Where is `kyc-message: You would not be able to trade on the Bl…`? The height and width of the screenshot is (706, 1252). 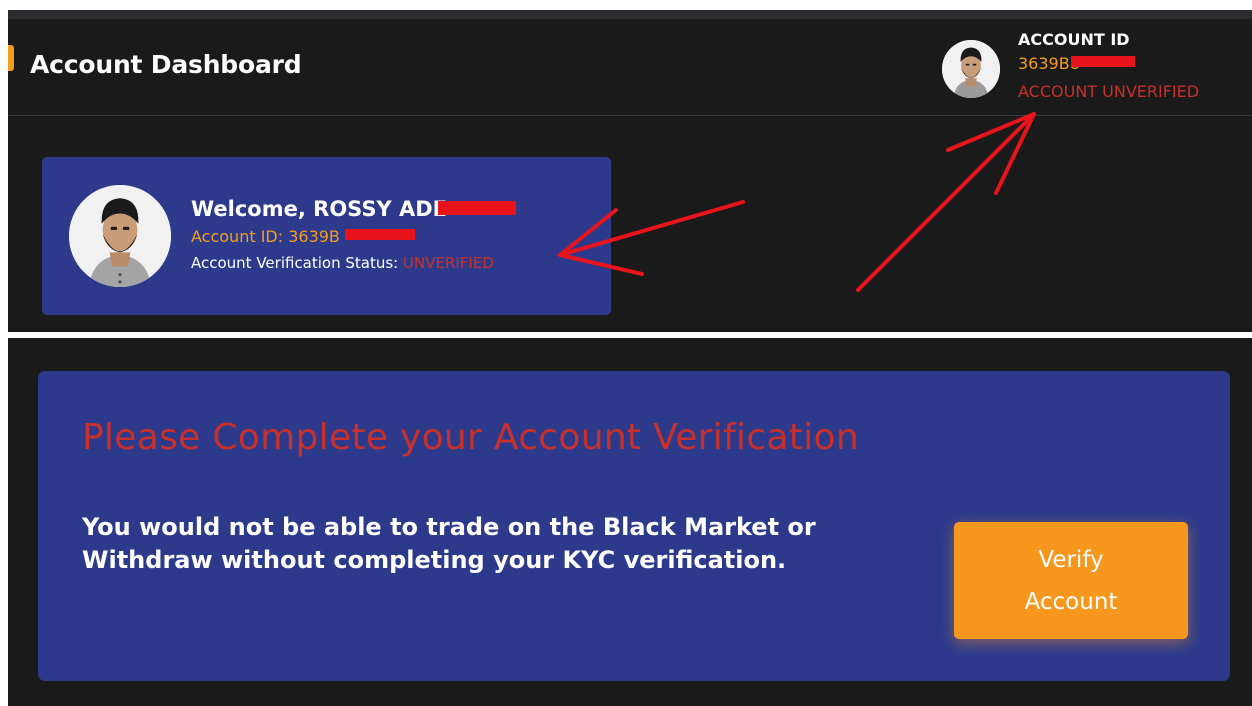 kyc-message: You would not be able to trade on the Bl… is located at coordinates (449, 543).